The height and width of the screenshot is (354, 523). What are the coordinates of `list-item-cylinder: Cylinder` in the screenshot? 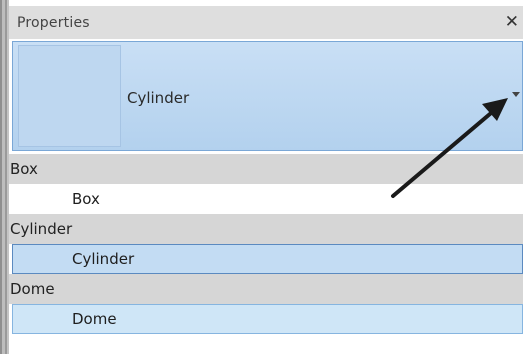 It's located at (267, 259).